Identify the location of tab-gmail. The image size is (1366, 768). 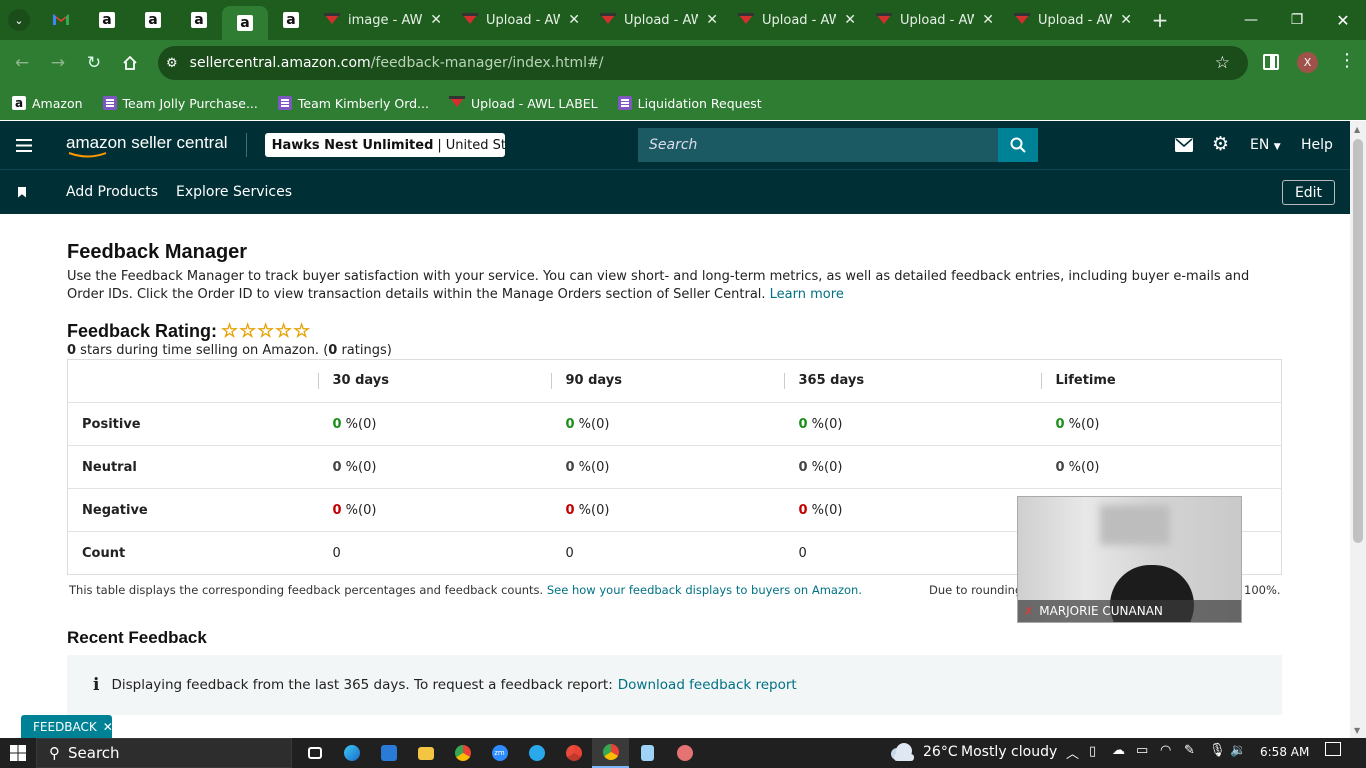
(61, 20).